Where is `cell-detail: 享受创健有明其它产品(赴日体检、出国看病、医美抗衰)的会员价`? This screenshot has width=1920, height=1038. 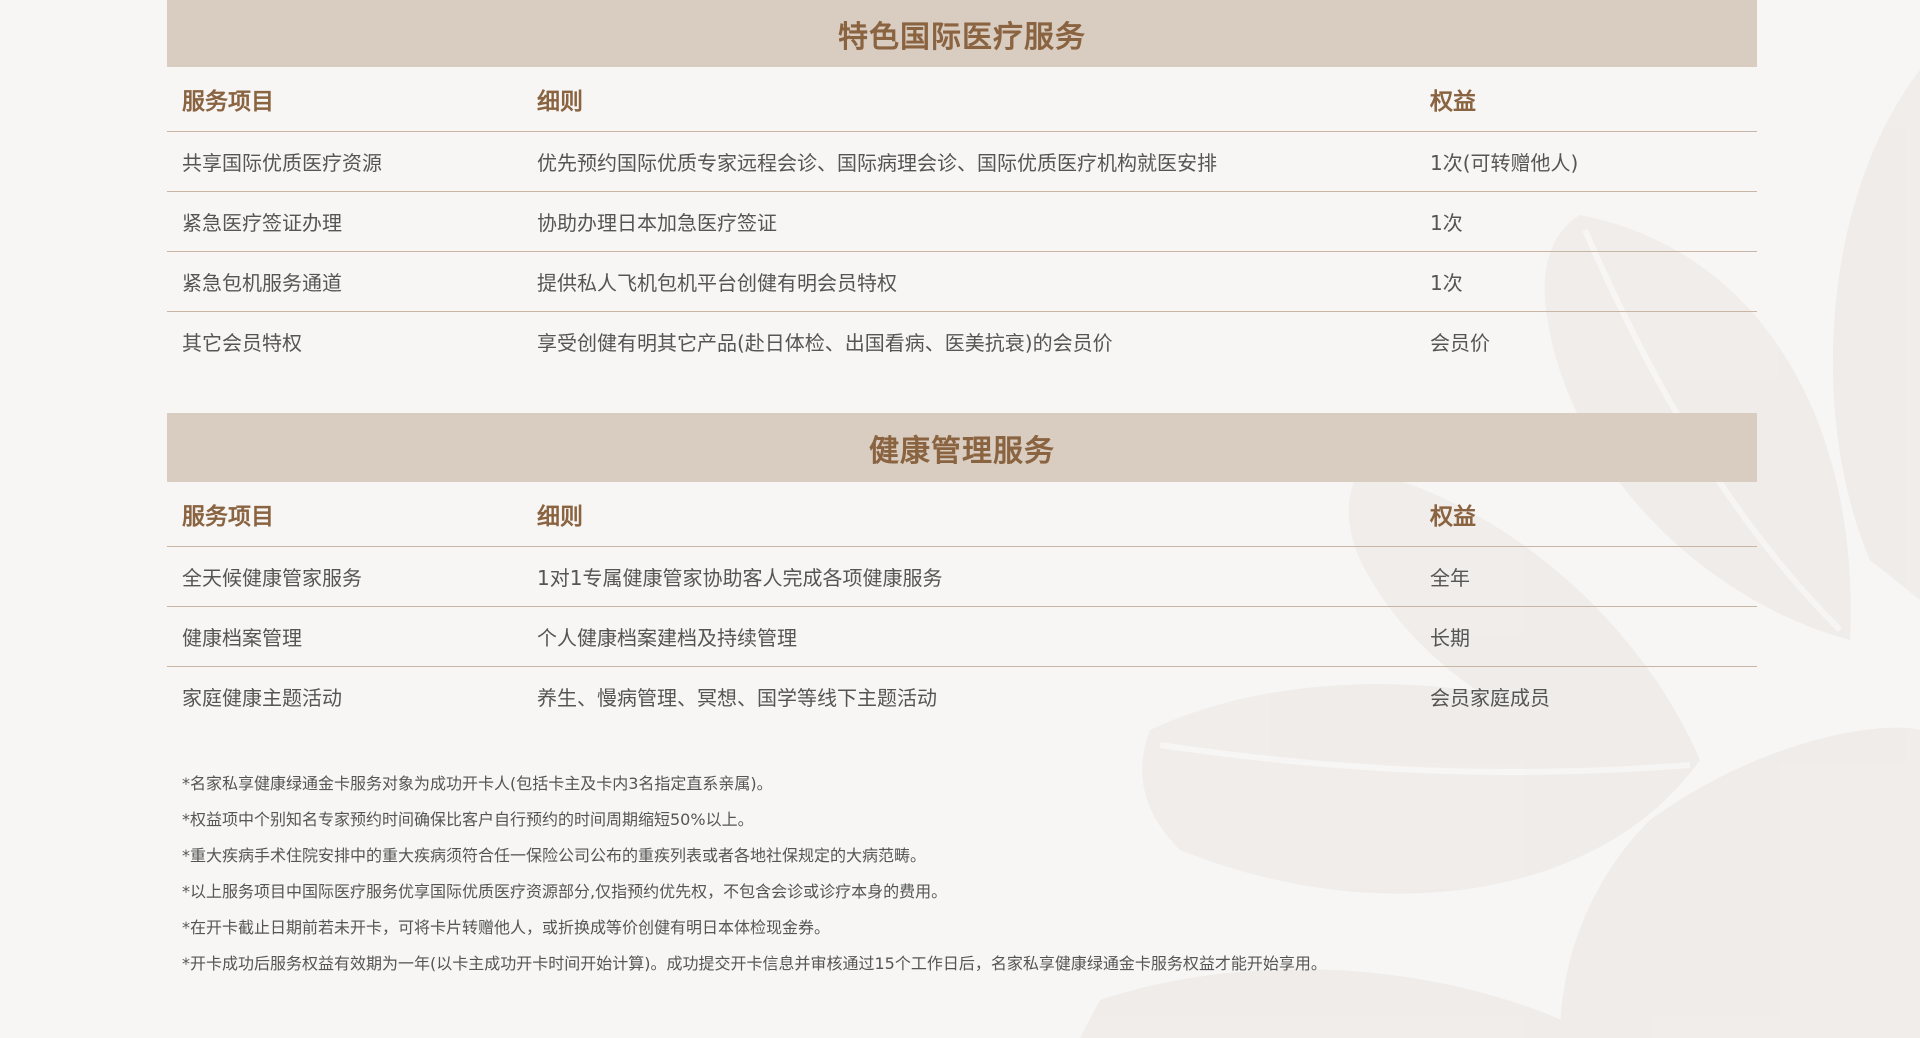
cell-detail: 享受创健有明其它产品(赴日体检、出国看病、医美抗衰)的会员价 is located at coordinates (825, 342).